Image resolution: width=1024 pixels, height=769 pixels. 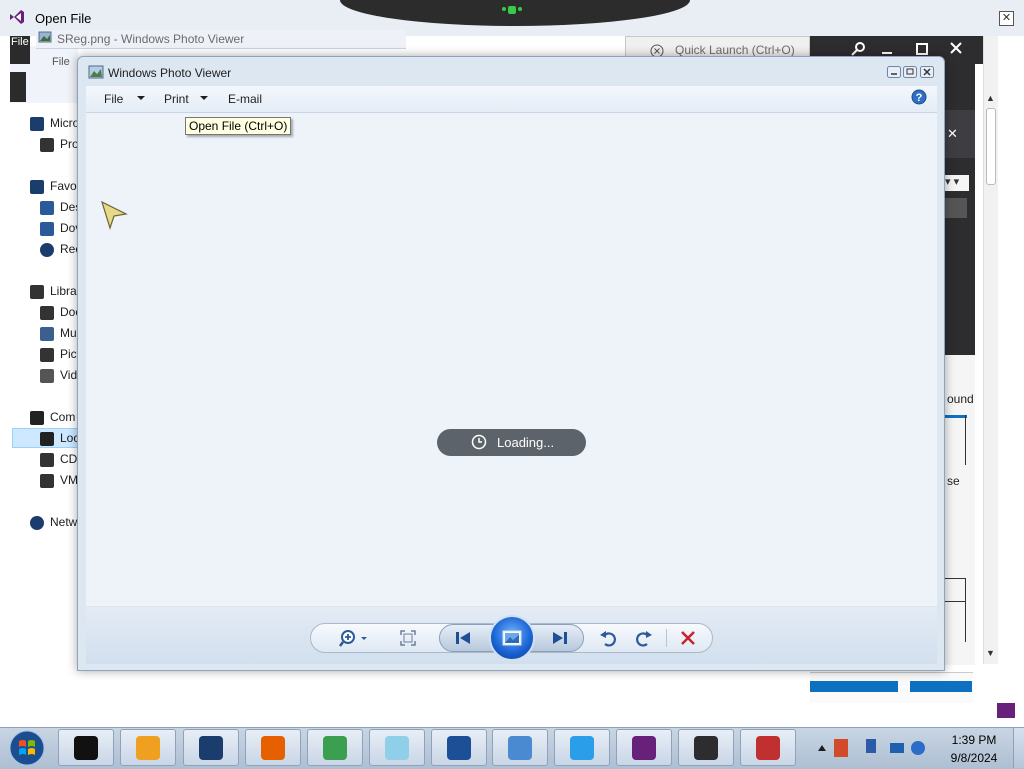 I want to click on background-file-menu: File, so click(x=61, y=62).